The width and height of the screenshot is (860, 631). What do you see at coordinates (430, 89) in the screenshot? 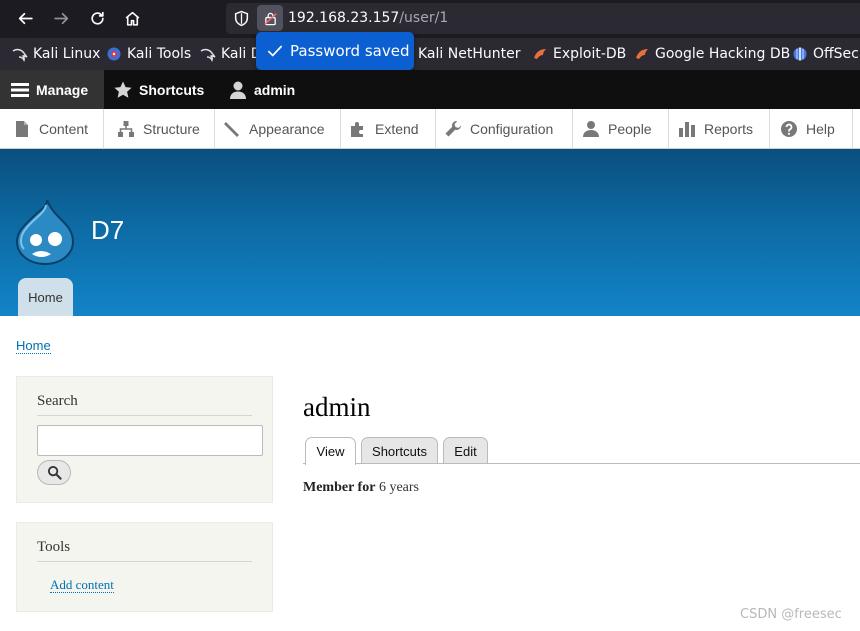
I see `admin-toolbar: Manage Shortcuts admin` at bounding box center [430, 89].